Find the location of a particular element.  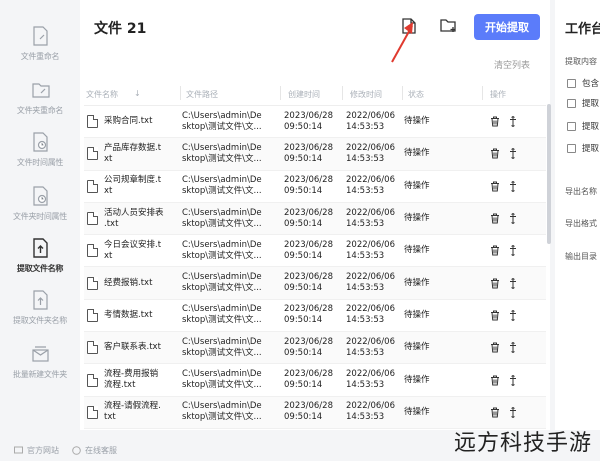

scrollbar is located at coordinates (549, 174).